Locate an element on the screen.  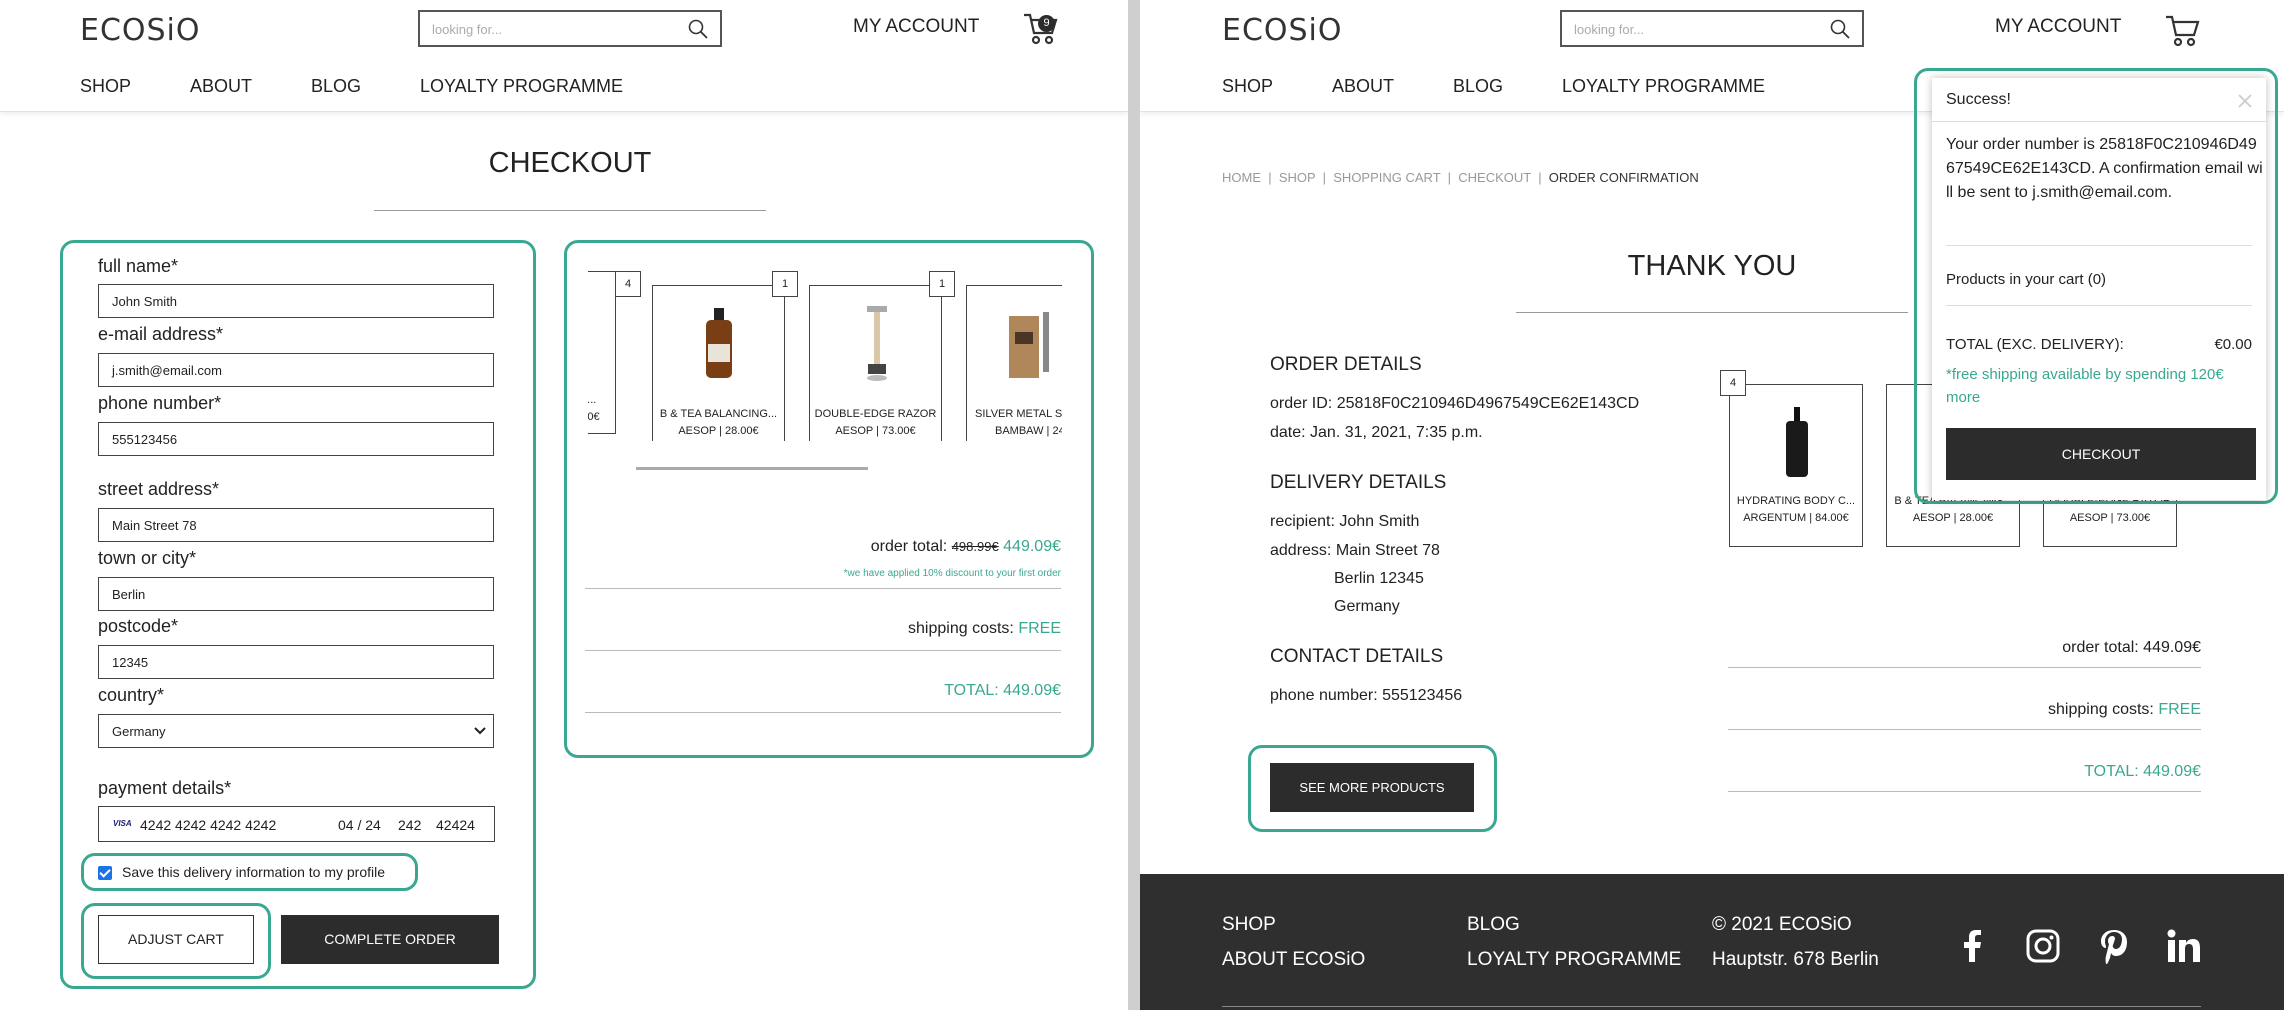
footer-address: Hauptstr. 678 Berlin is located at coordinates (1795, 959).